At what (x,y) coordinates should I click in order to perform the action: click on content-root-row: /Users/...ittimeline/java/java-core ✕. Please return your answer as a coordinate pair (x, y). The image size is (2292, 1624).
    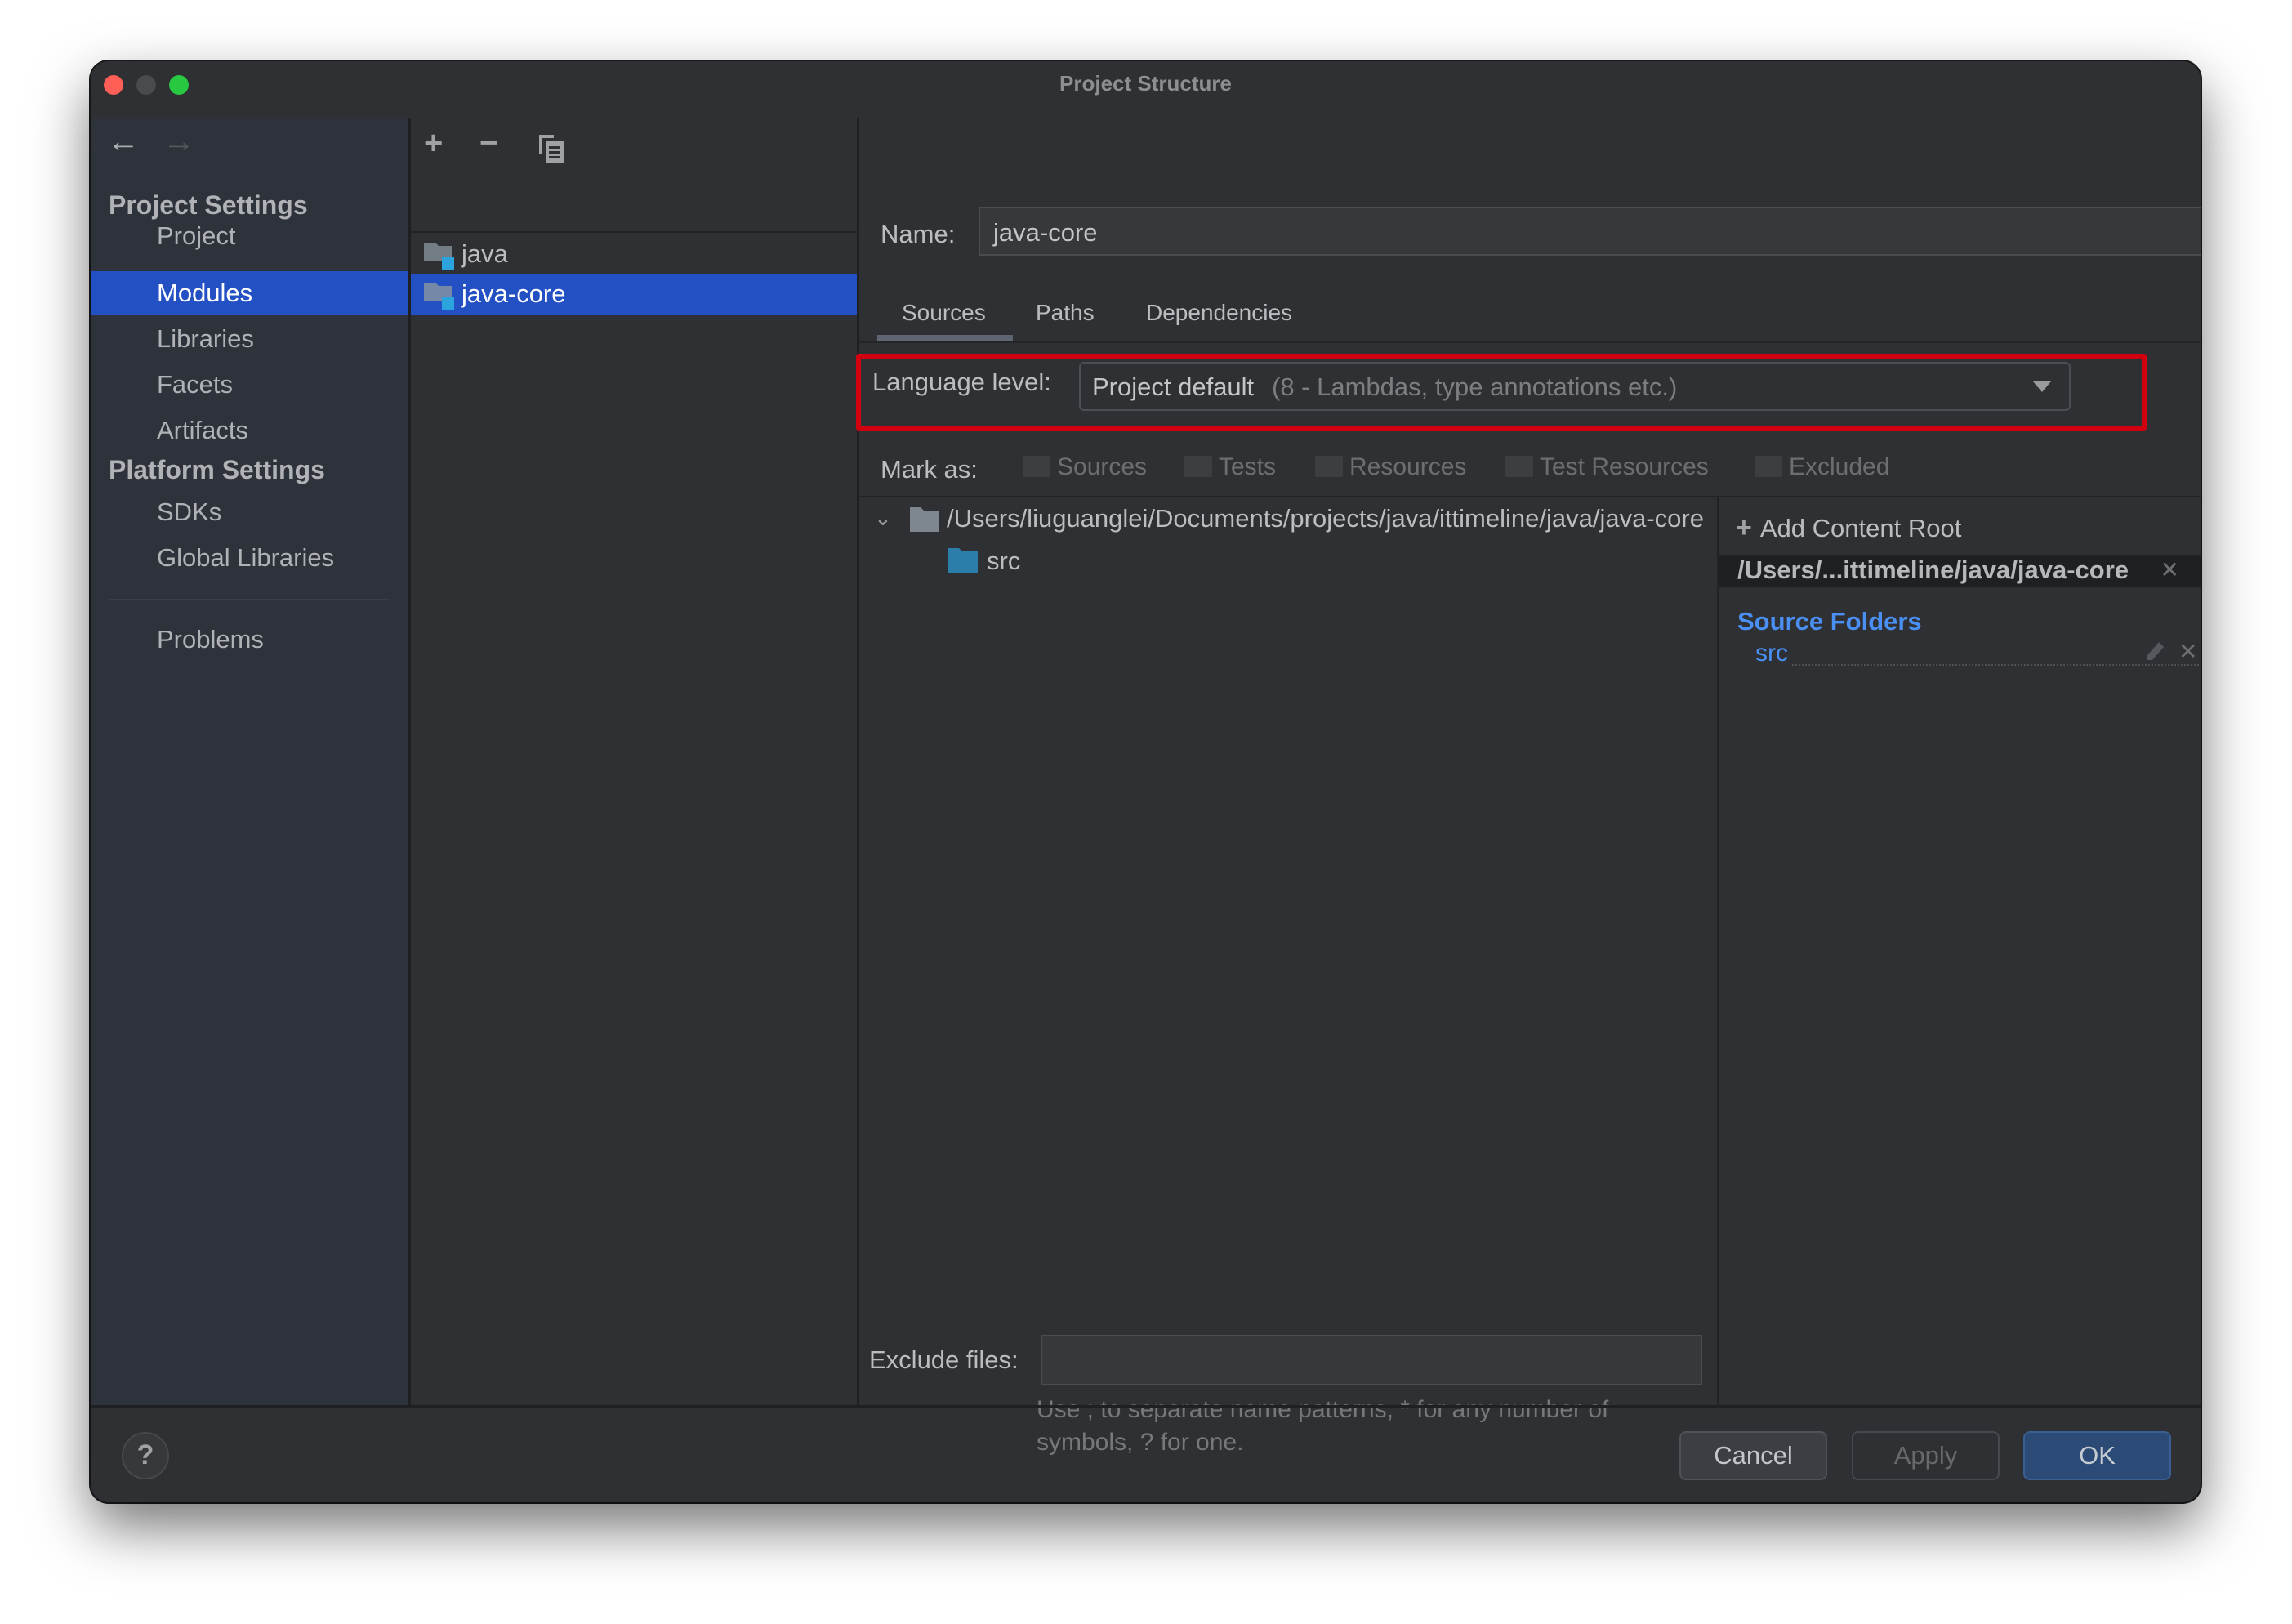
    Looking at the image, I should click on (1960, 571).